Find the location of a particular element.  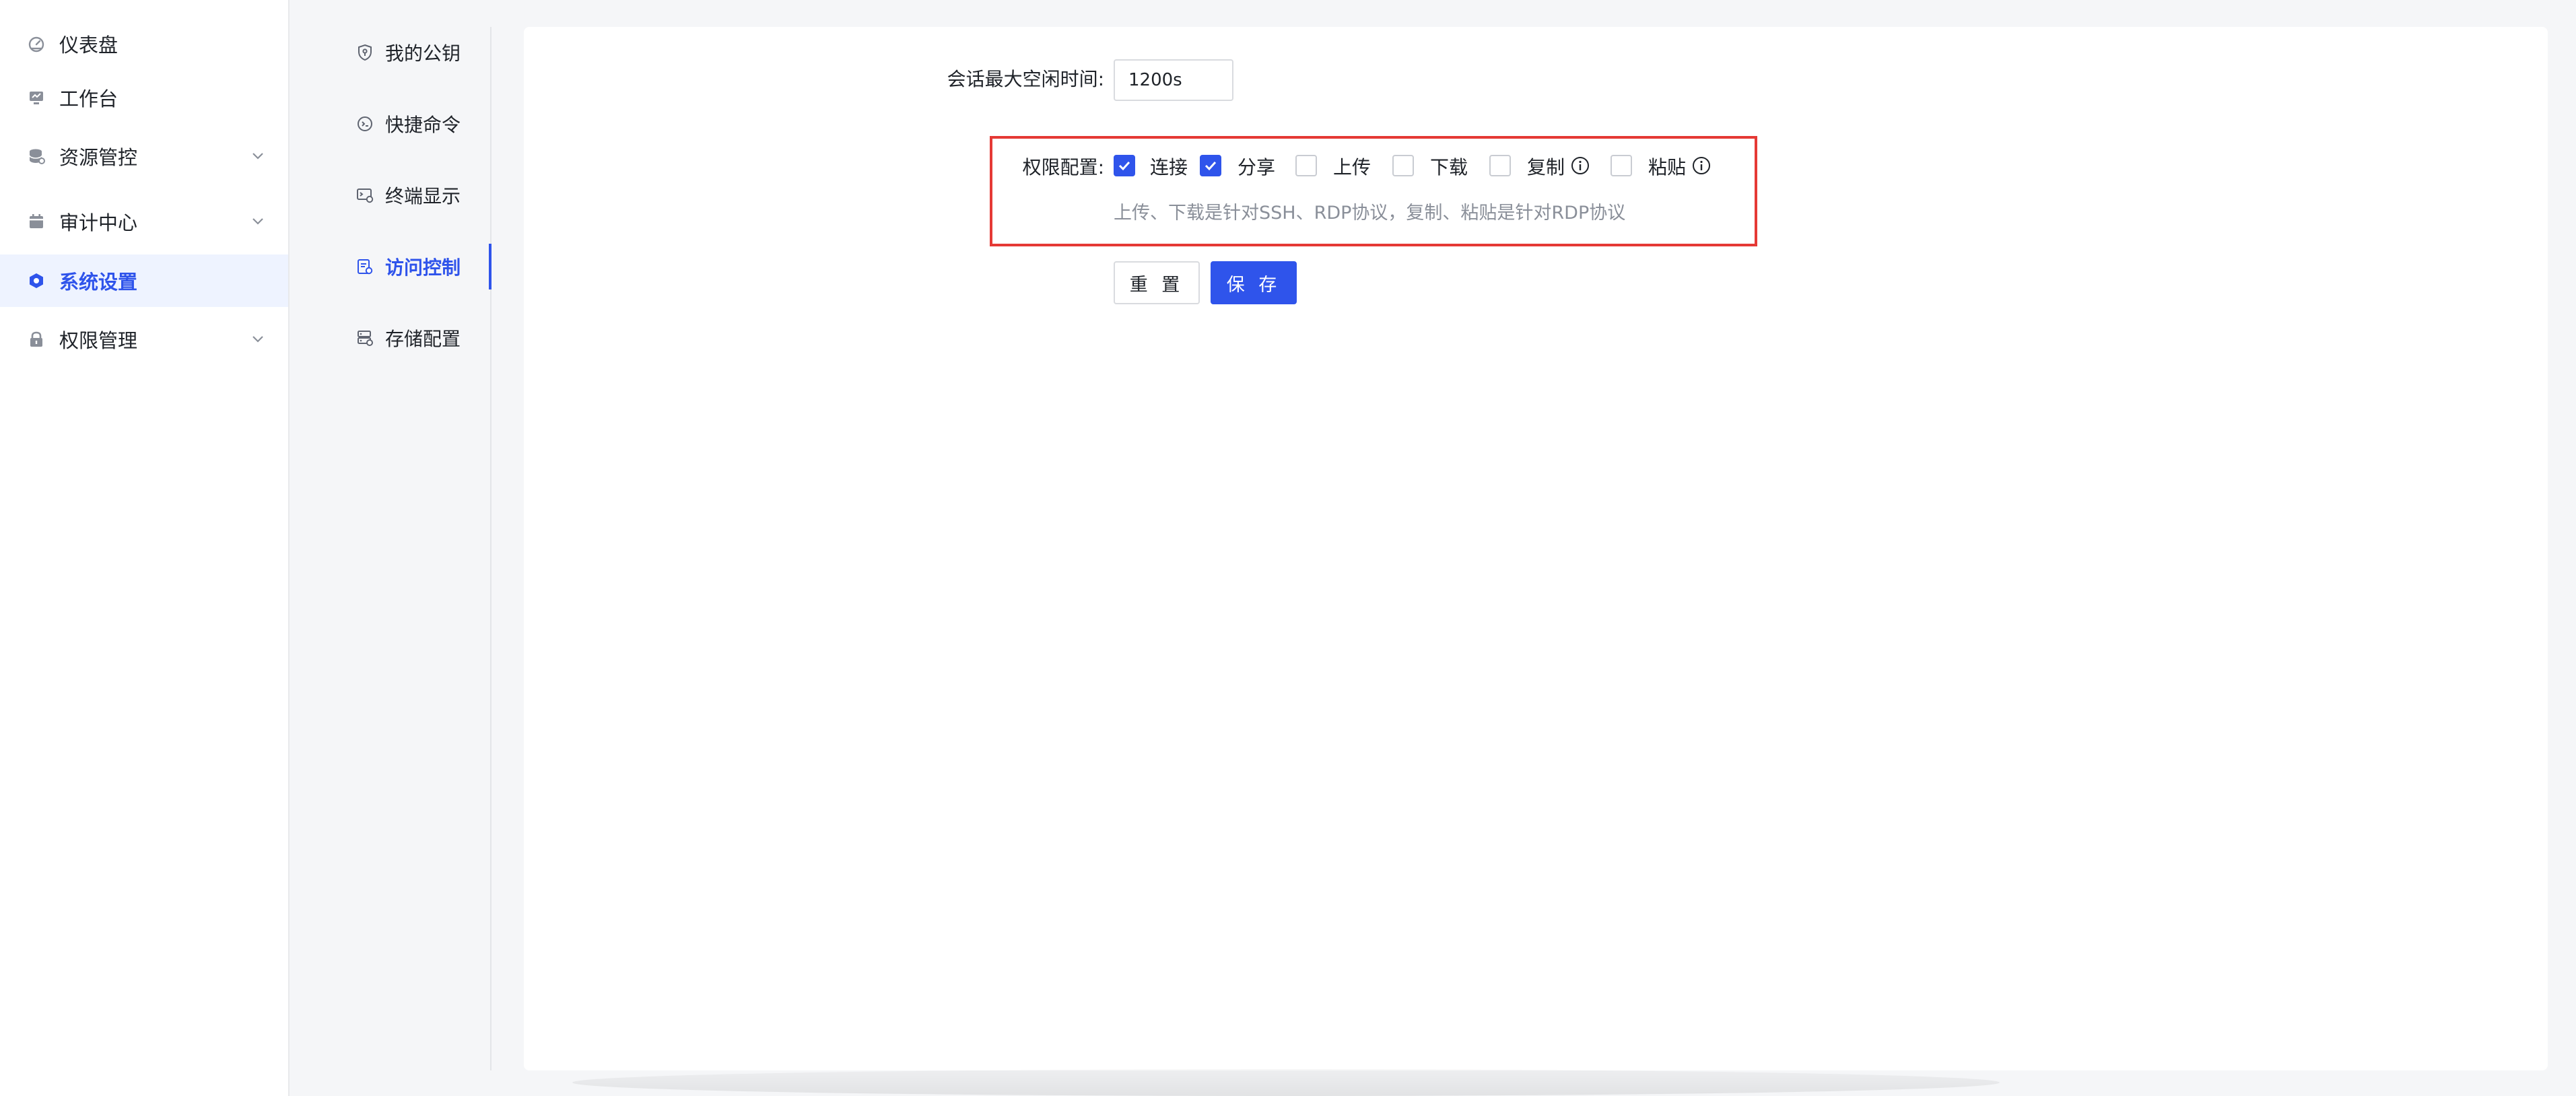

sidebar-item-label: 权限管理 is located at coordinates (98, 340).